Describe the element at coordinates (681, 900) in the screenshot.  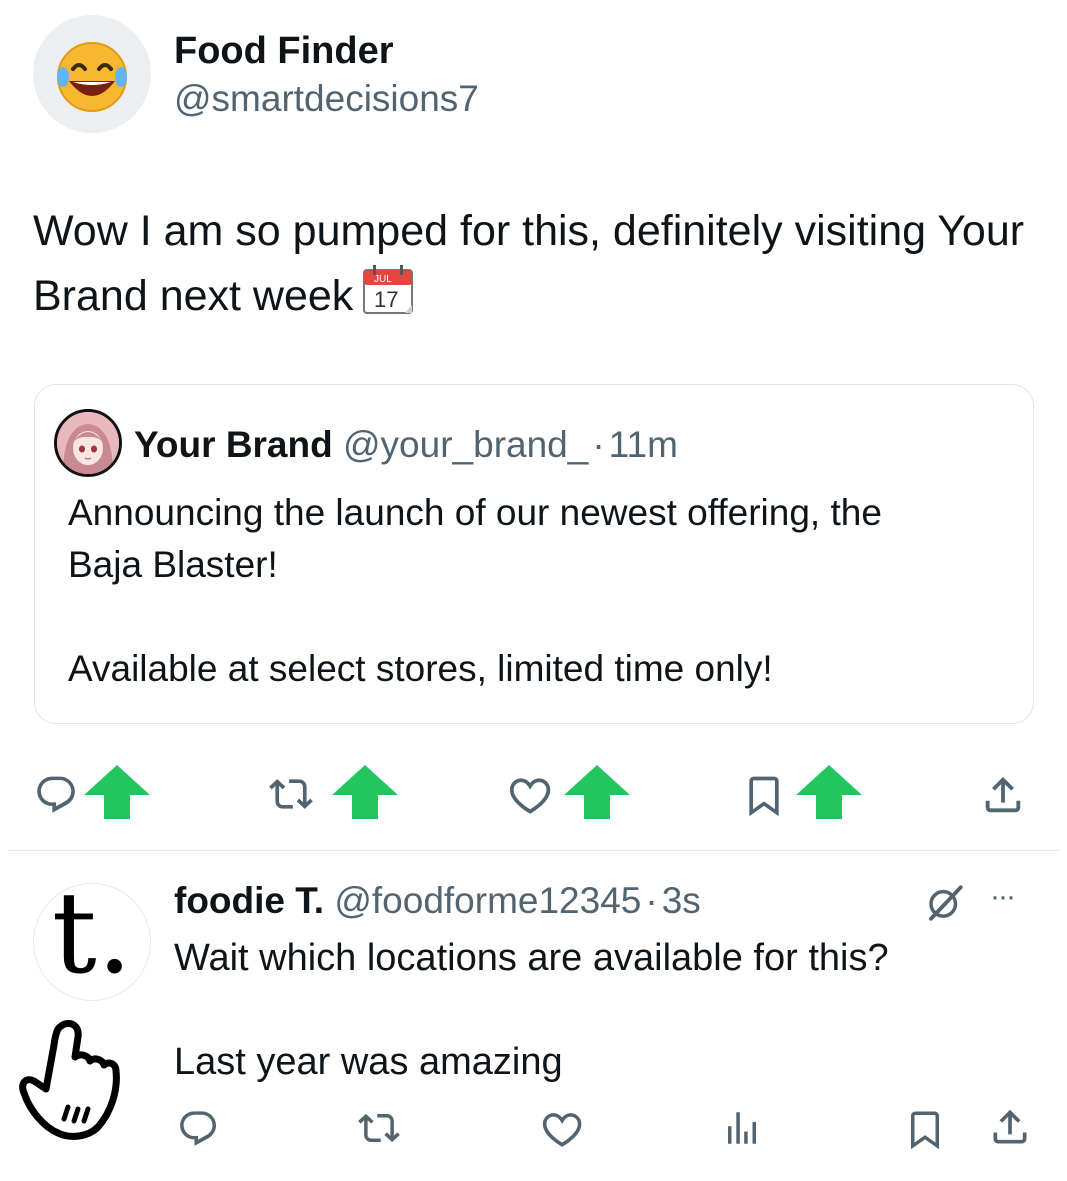
I see `reply-timestamp: 3s` at that location.